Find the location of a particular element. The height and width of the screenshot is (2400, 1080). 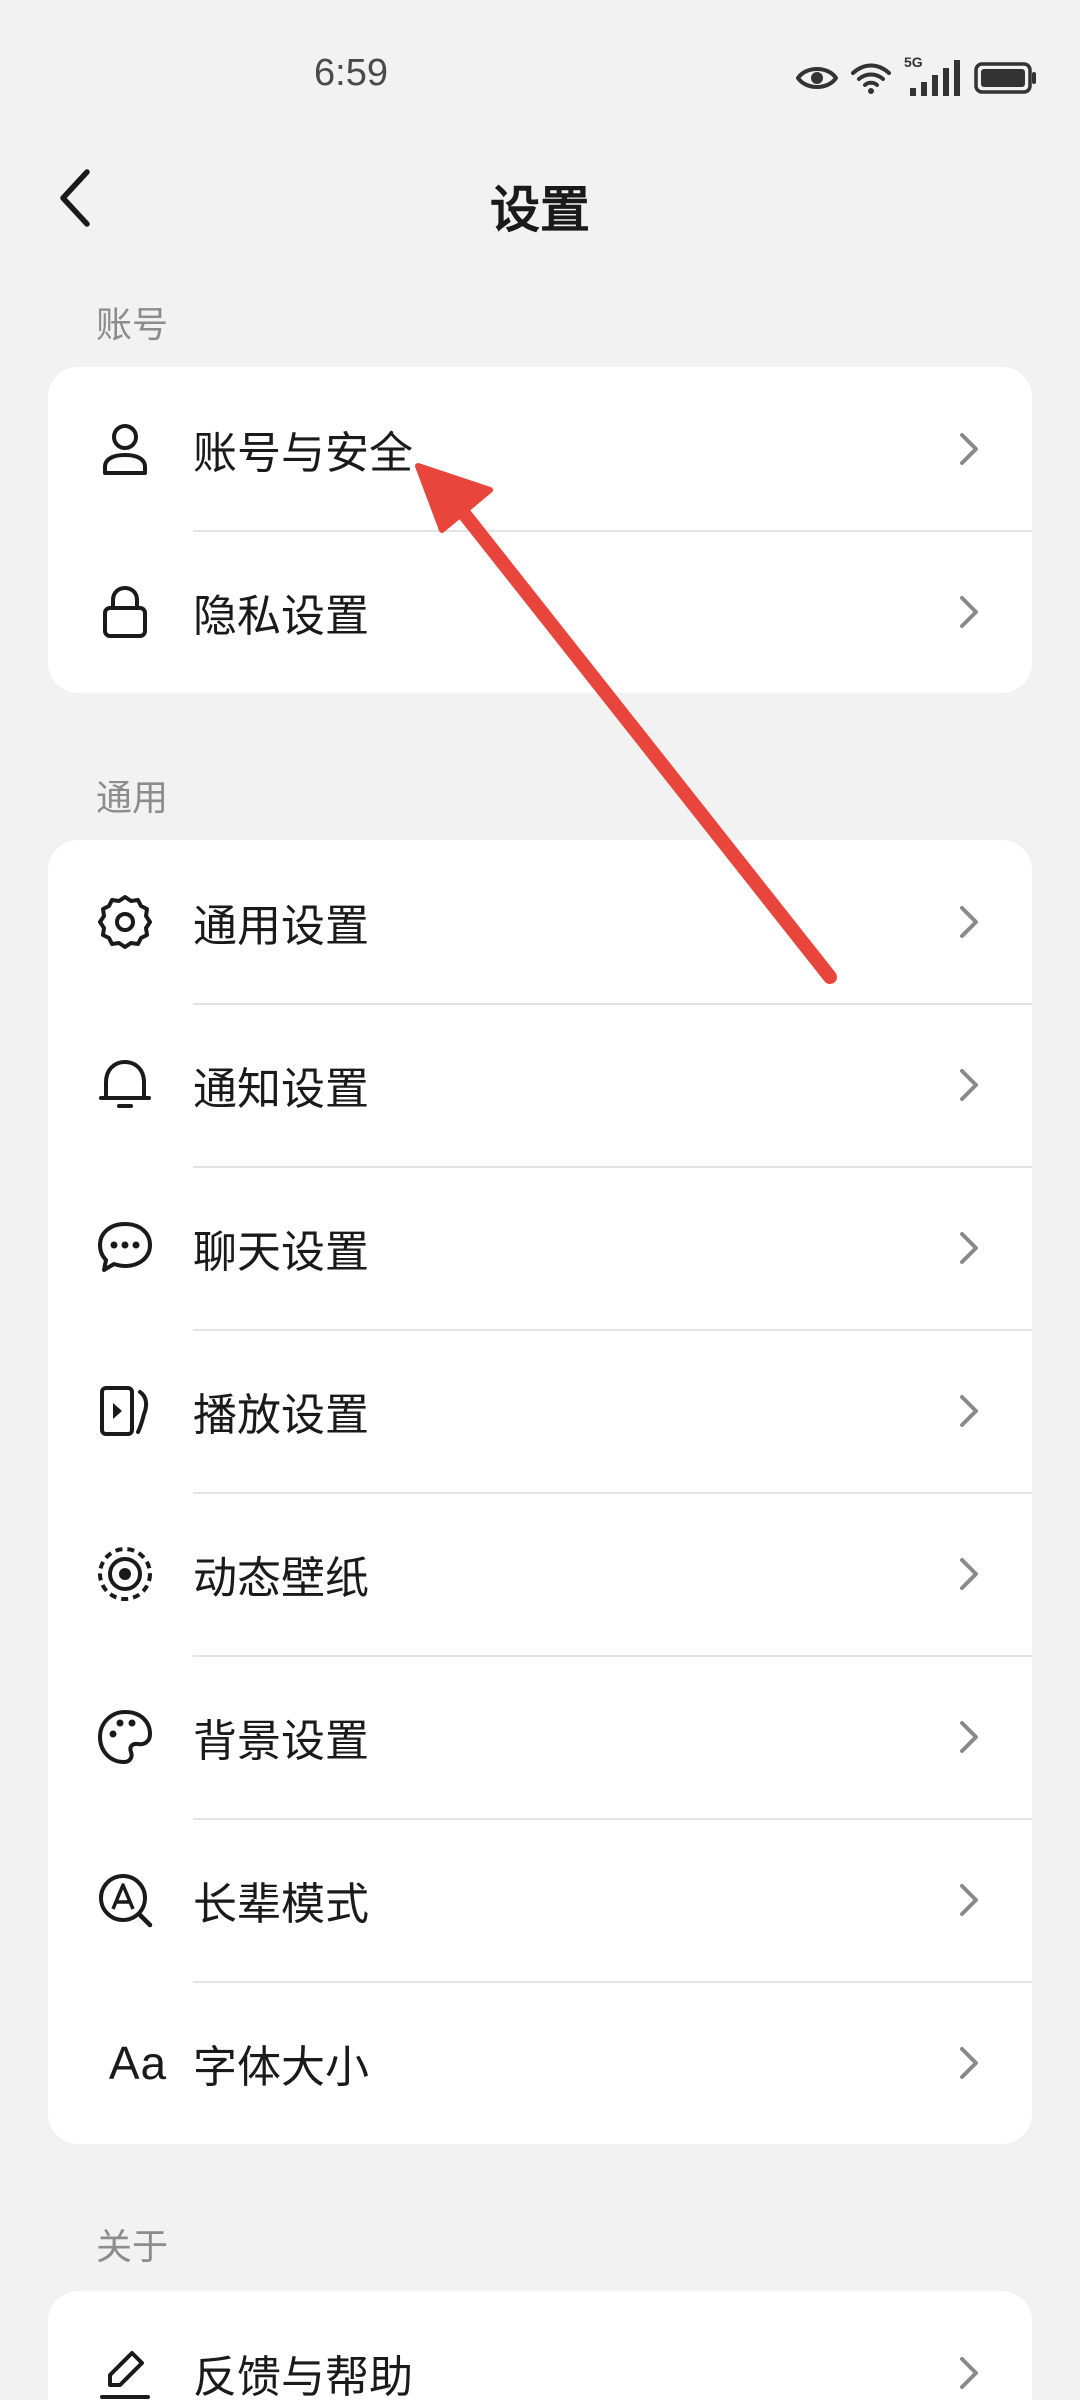

settings-row-chat: 聊天设置 is located at coordinates (540, 1247).